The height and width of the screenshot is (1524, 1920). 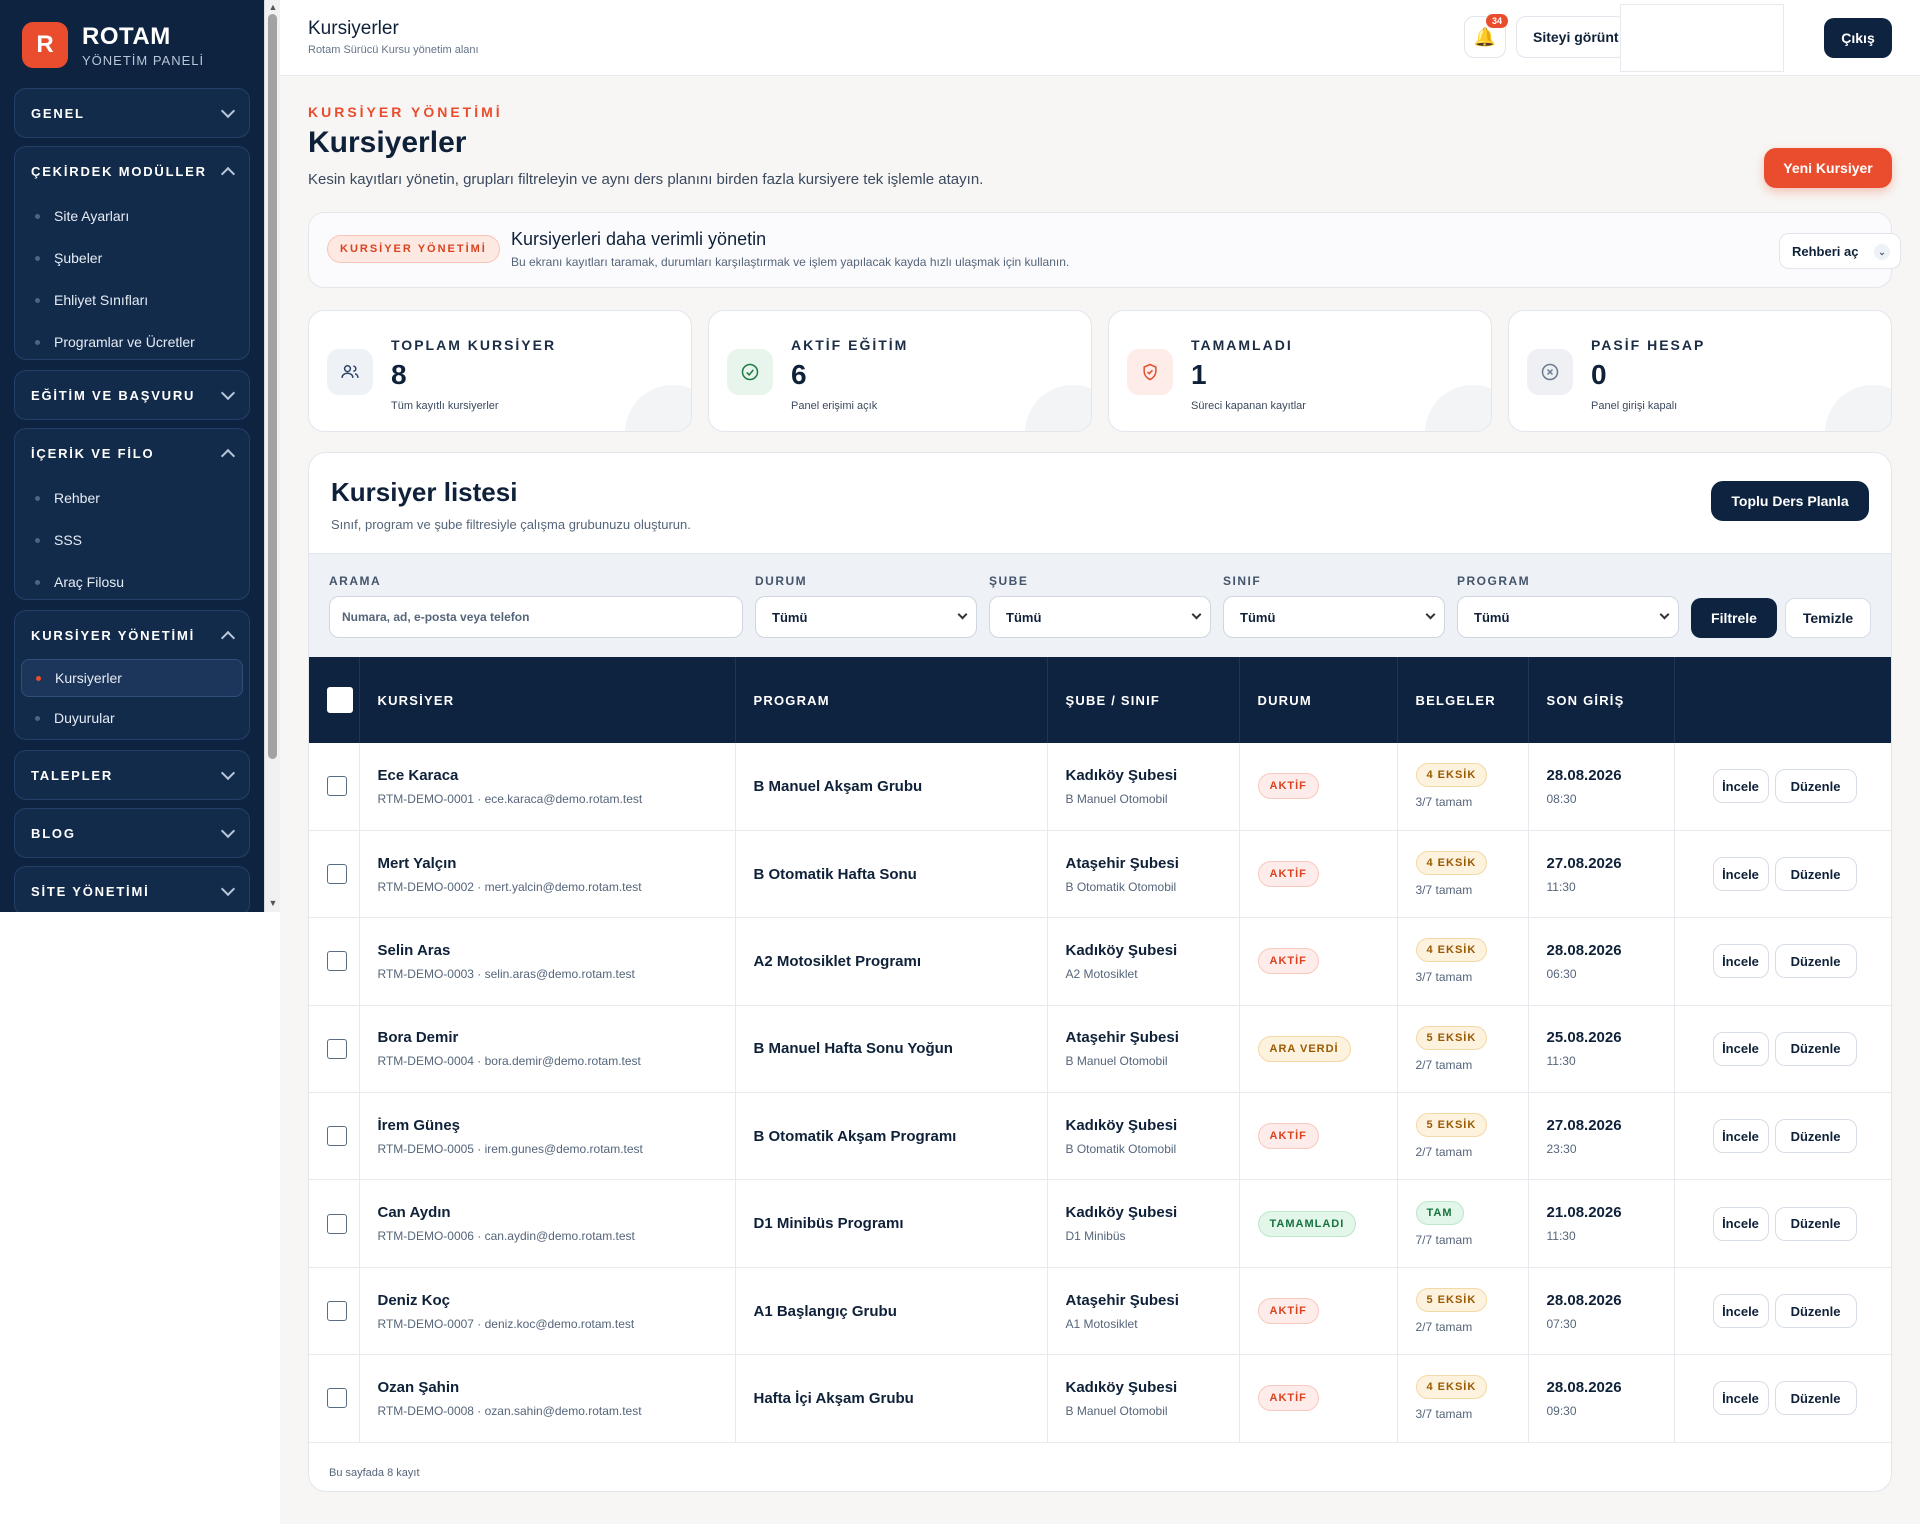 I want to click on sidebar-item-site-settings: Site Ayarları, so click(x=132, y=216).